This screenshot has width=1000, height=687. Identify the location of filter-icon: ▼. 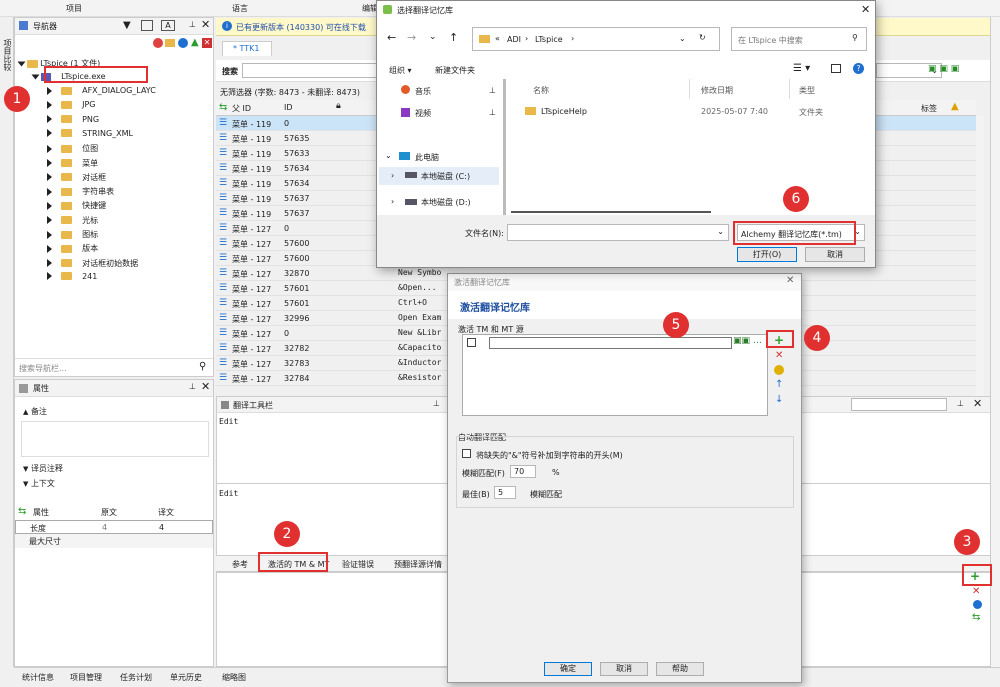
(127, 25).